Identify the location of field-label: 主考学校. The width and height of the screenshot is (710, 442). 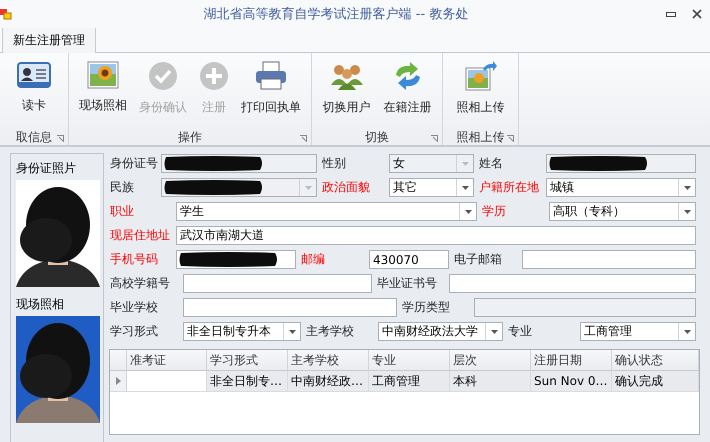
(330, 331).